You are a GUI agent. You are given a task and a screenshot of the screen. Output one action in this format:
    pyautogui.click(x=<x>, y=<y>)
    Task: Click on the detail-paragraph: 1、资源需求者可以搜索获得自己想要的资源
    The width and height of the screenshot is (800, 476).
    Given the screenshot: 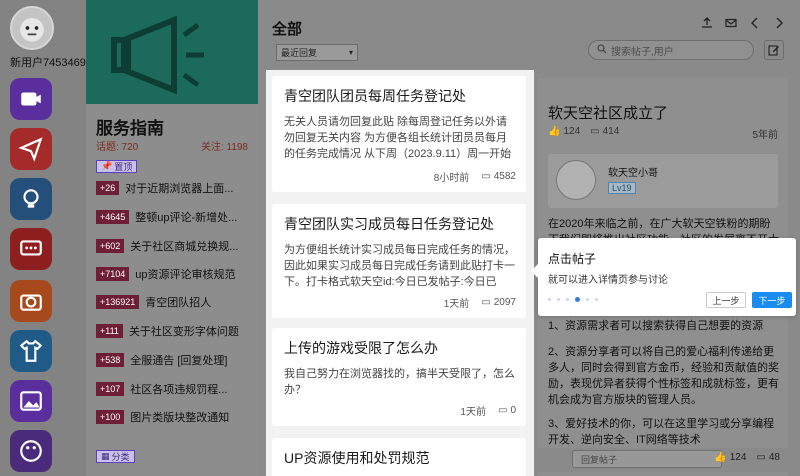 What is the action you would take?
    pyautogui.click(x=656, y=326)
    